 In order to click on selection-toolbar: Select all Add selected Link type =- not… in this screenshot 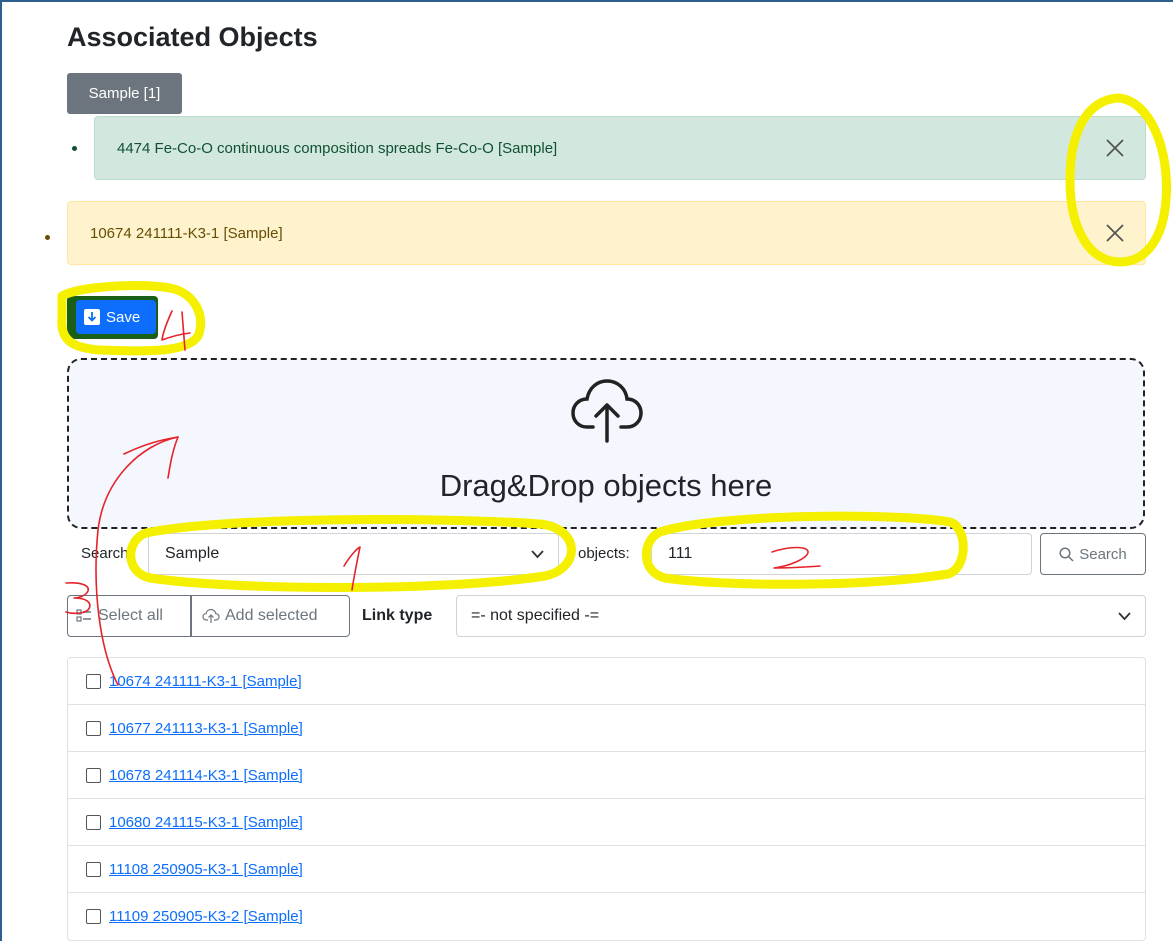, I will do `click(606, 616)`.